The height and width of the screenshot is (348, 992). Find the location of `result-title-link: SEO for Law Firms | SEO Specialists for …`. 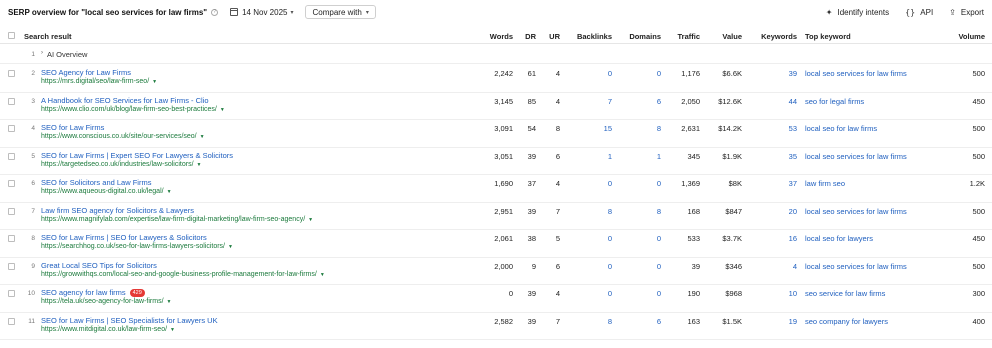

result-title-link: SEO for Law Firms | SEO Specialists for … is located at coordinates (129, 320).